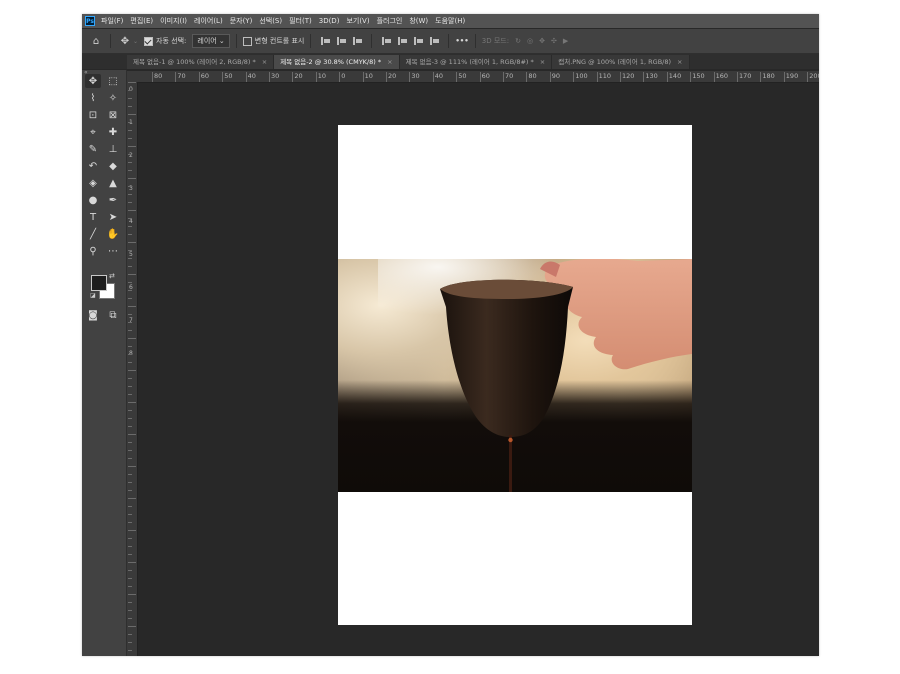 The height and width of the screenshot is (674, 900). What do you see at coordinates (99, 283) in the screenshot?
I see `foreground-color-swatch` at bounding box center [99, 283].